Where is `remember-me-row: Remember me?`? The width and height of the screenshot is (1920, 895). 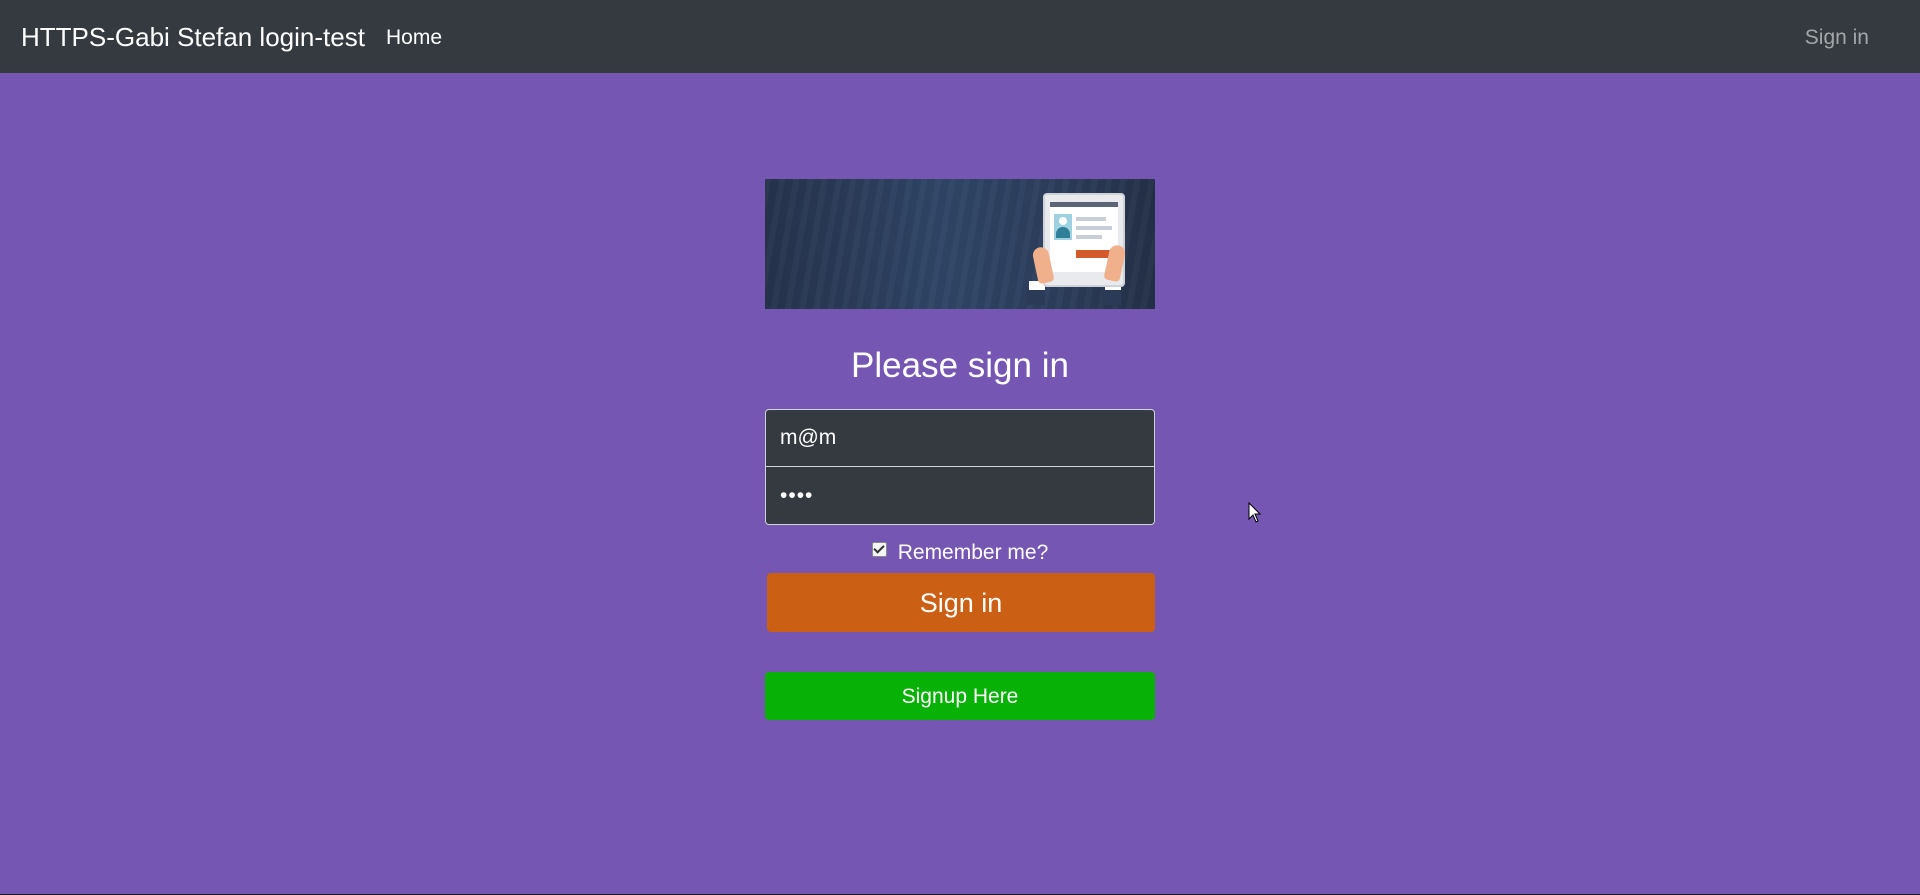
remember-me-row: Remember me? is located at coordinates (960, 553).